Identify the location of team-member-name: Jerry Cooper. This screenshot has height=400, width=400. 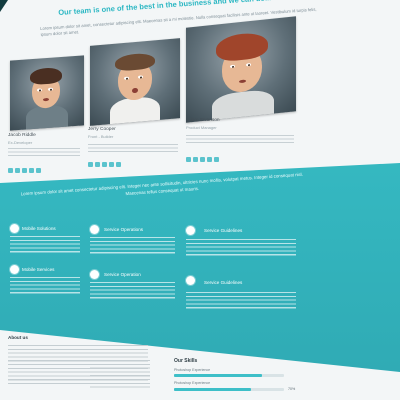
(102, 129).